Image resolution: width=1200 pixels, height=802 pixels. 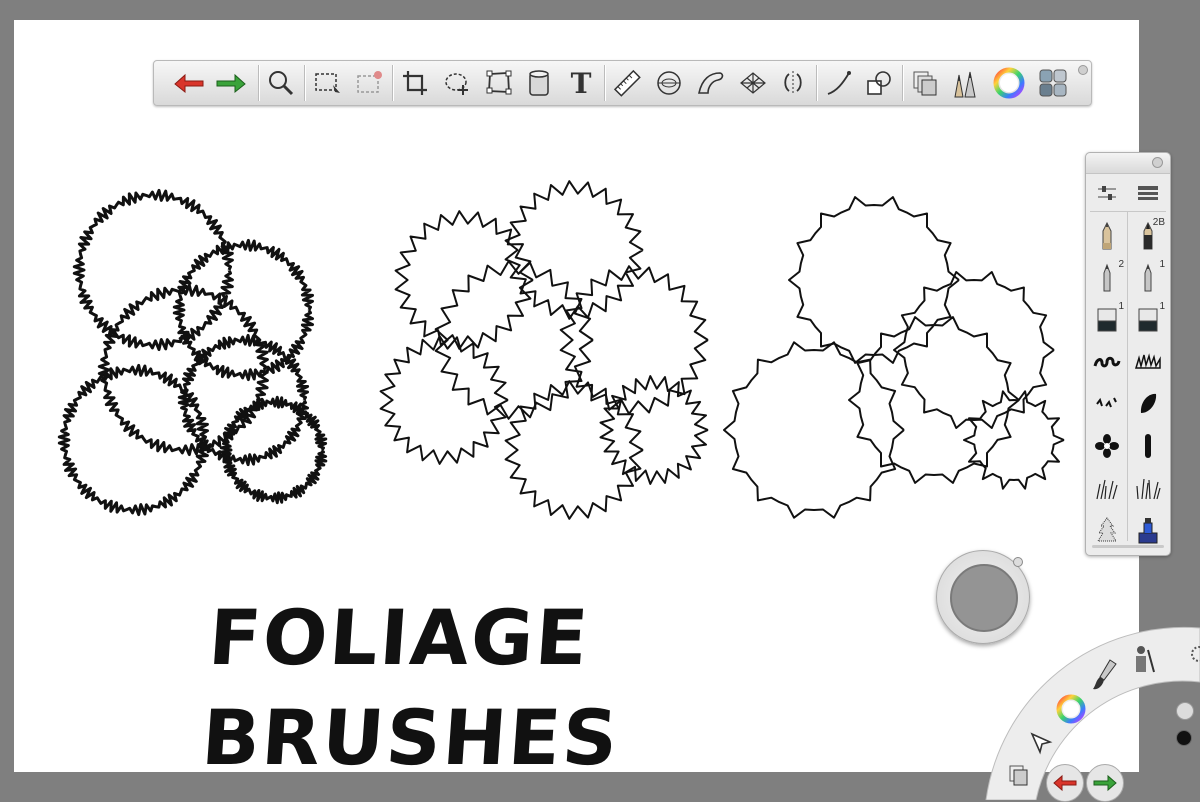 What do you see at coordinates (415, 83) in the screenshot?
I see `crop-icon` at bounding box center [415, 83].